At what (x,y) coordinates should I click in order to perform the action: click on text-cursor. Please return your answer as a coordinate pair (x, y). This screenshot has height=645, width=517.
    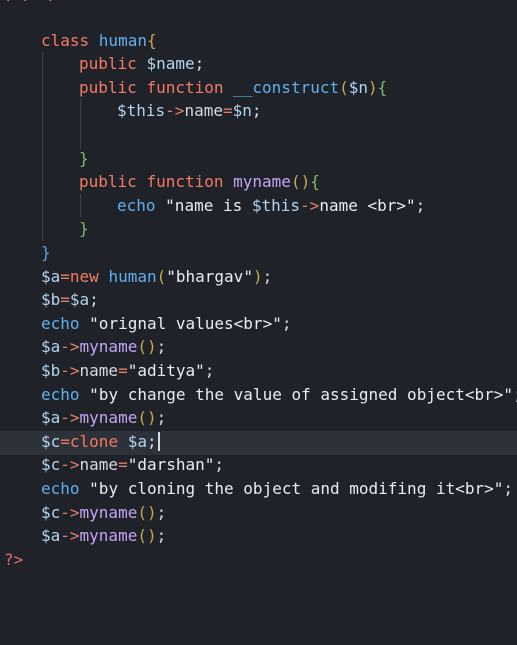
    Looking at the image, I should click on (158, 441).